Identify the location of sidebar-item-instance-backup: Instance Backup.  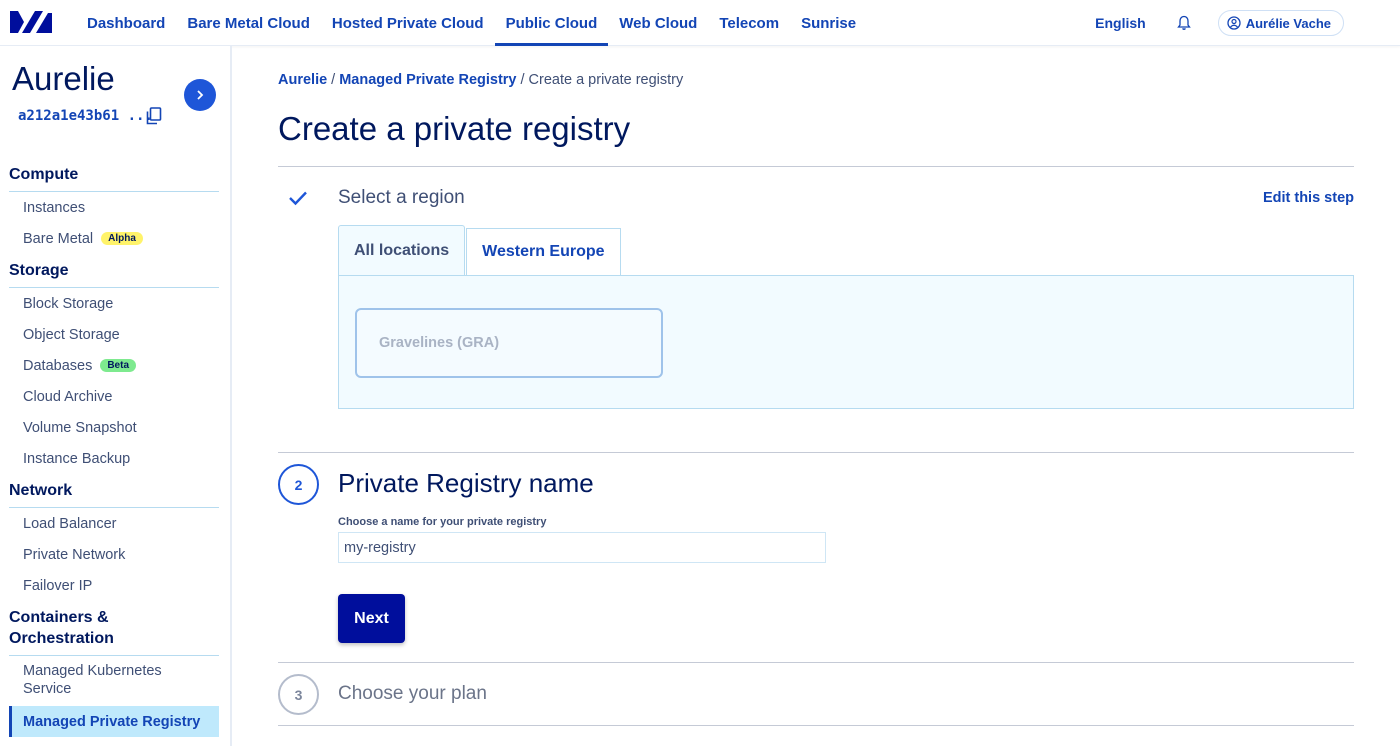
(114, 458).